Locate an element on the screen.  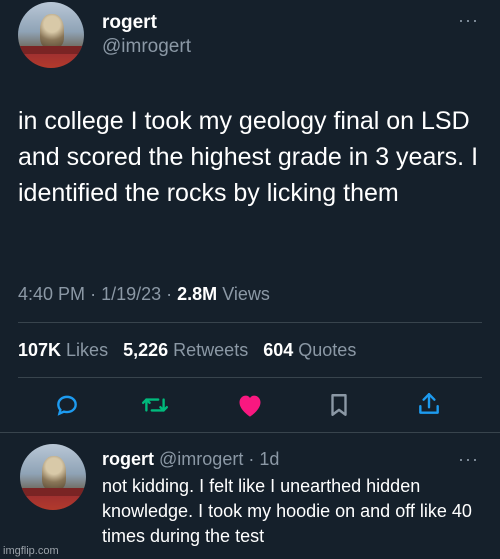
quotes-count: 604 is located at coordinates (278, 350).